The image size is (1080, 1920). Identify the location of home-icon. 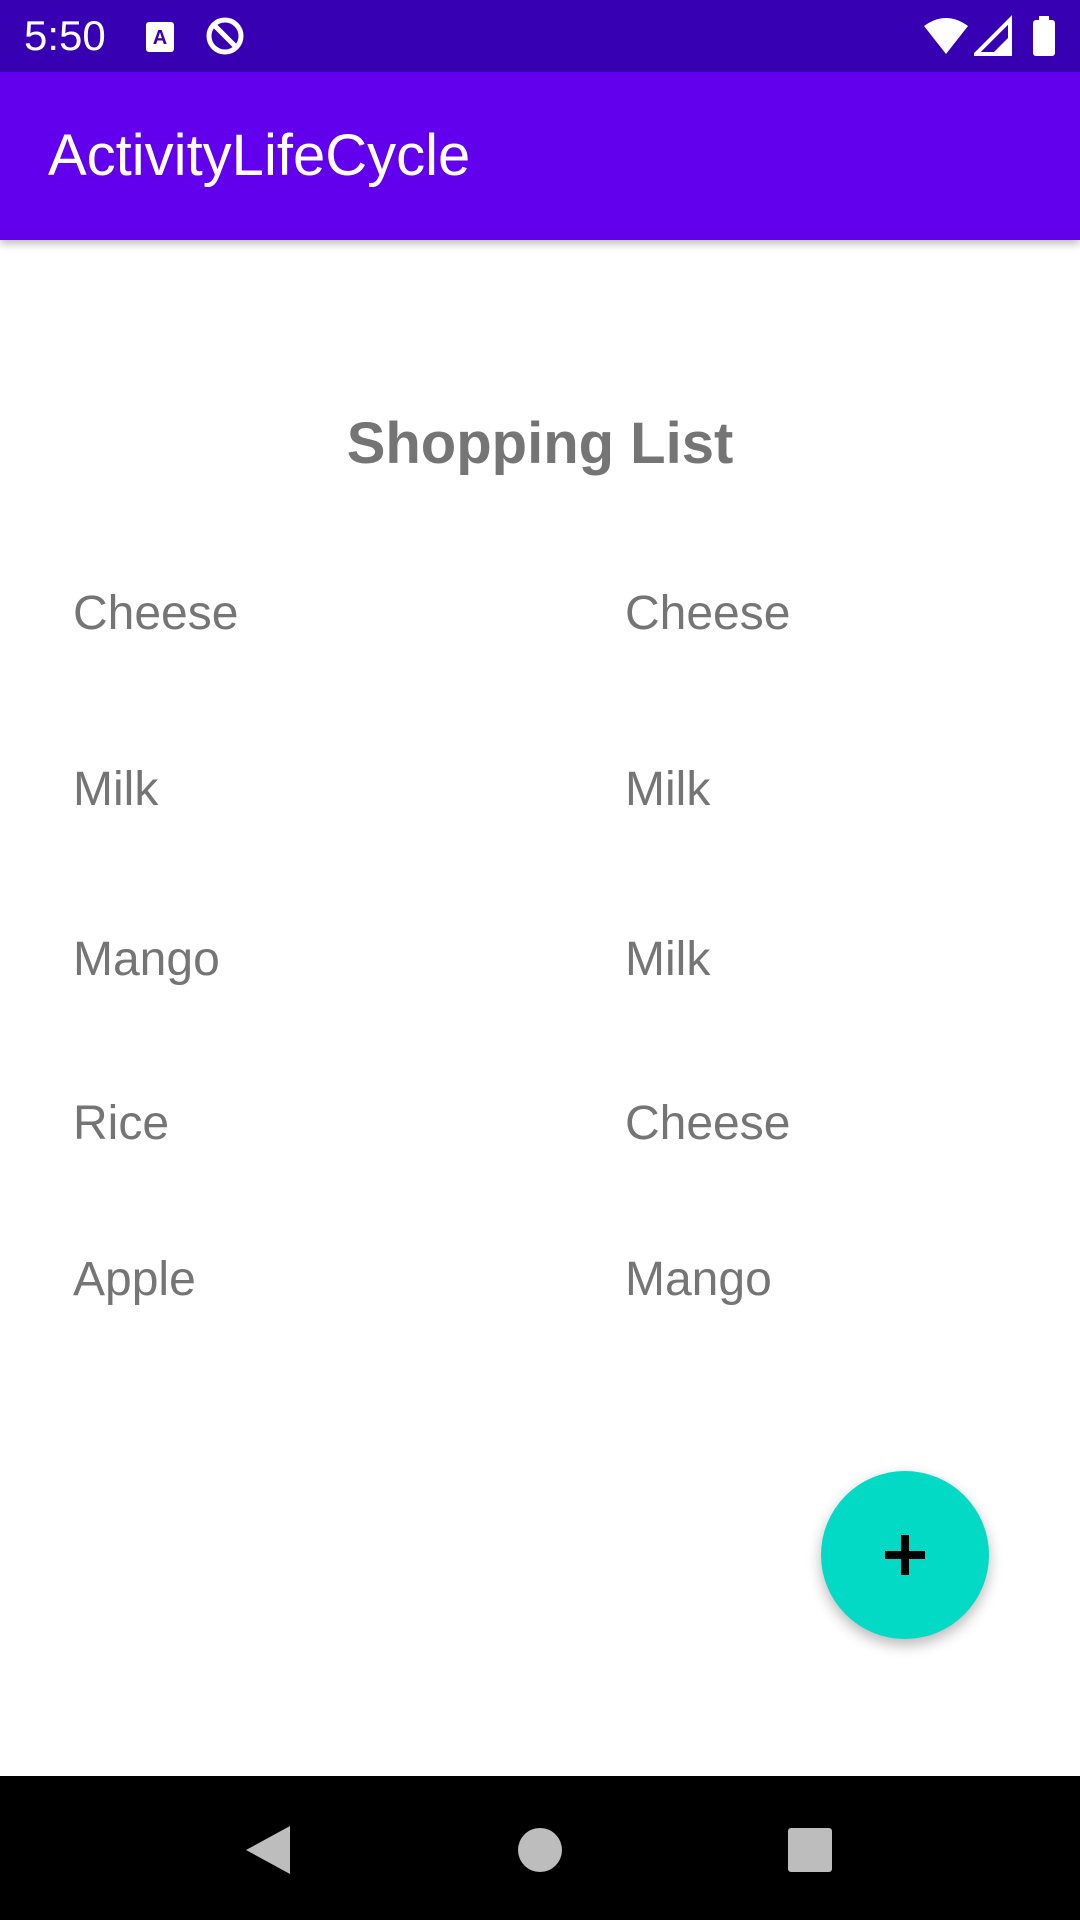
(540, 1850).